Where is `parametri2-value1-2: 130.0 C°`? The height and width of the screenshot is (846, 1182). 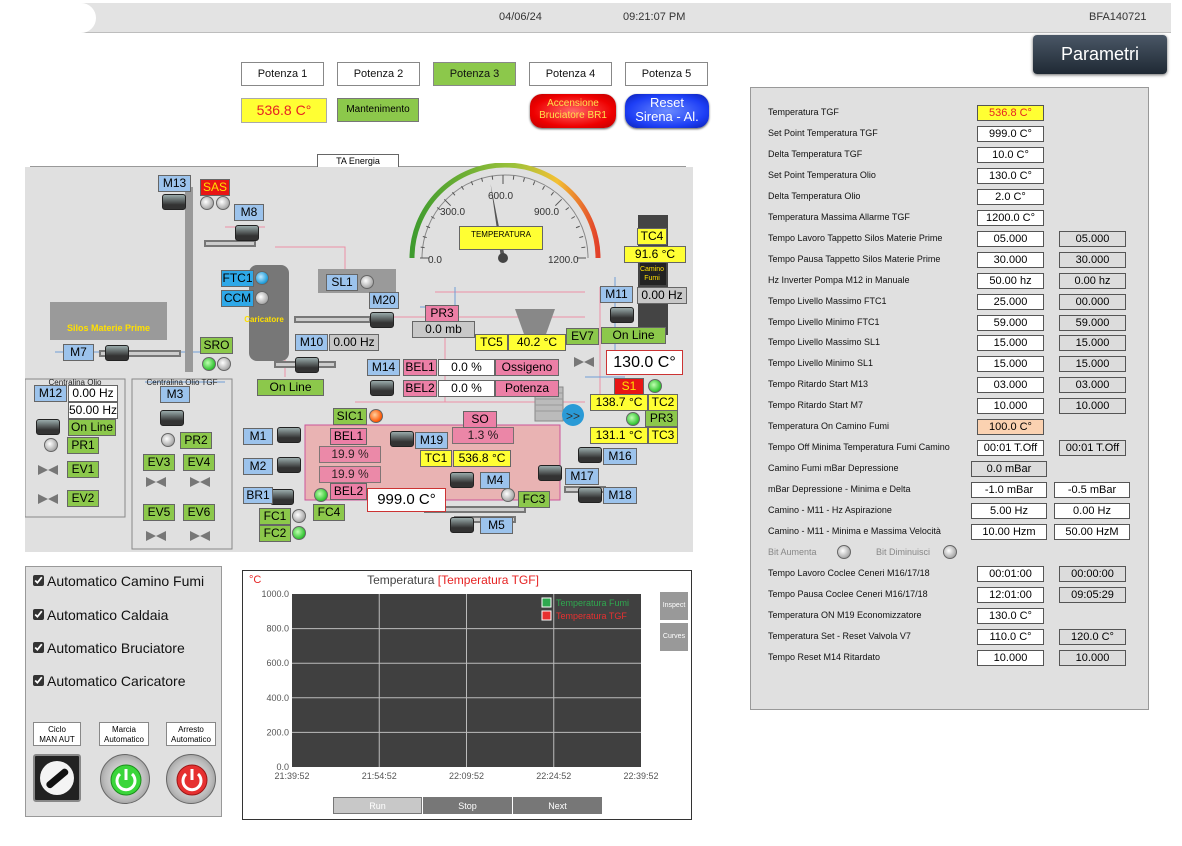 parametri2-value1-2: 130.0 C° is located at coordinates (1010, 615).